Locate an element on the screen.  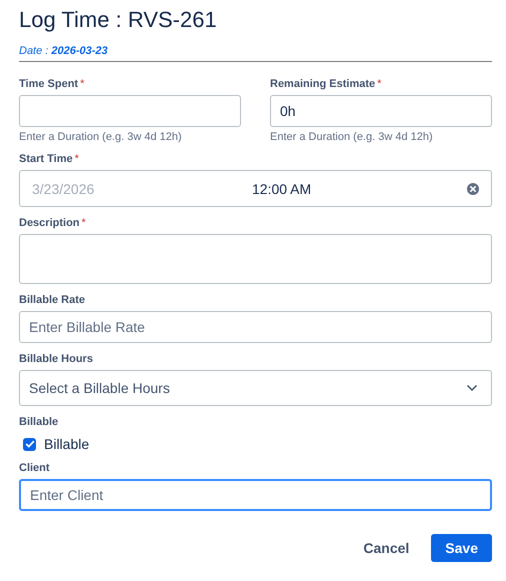
time-text: 12:00 AM is located at coordinates (282, 188).